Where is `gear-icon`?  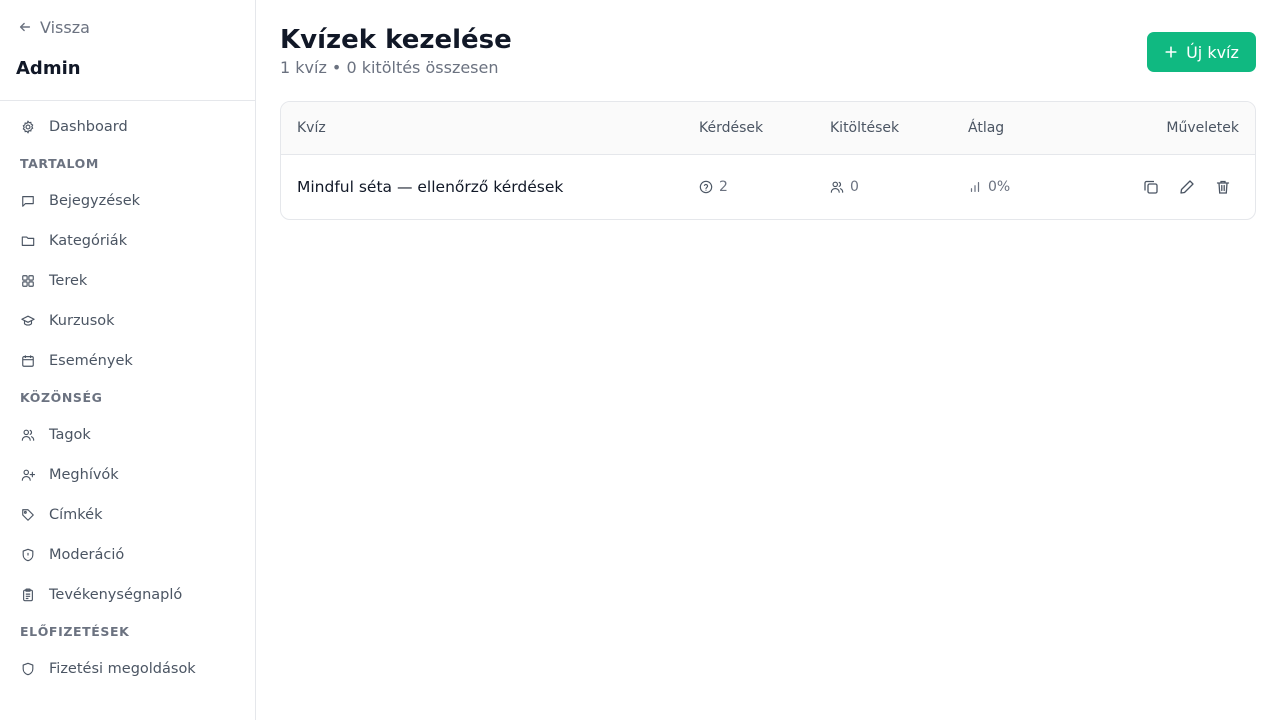
gear-icon is located at coordinates (28, 127).